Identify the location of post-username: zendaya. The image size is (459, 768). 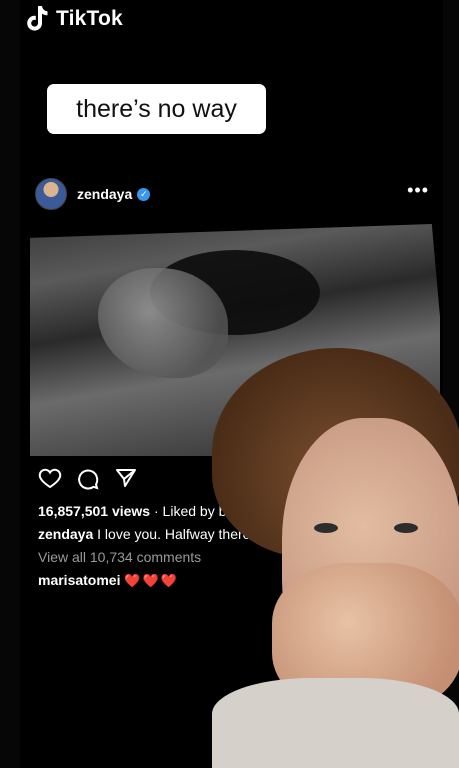
(105, 194).